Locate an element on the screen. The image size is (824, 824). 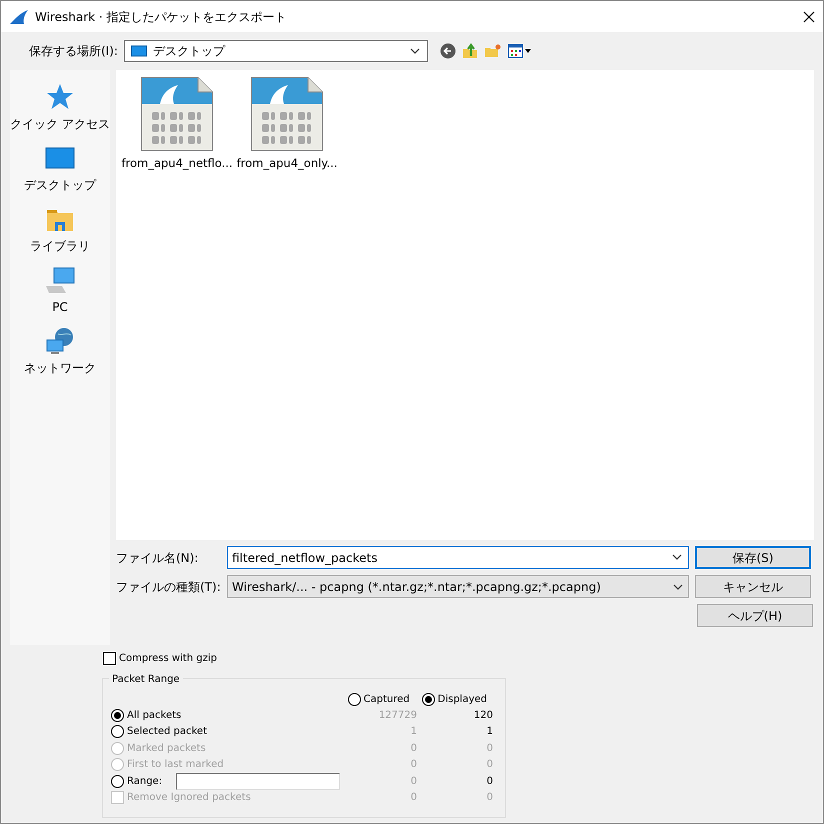
sidebar-item: ネットワーク is located at coordinates (60, 350).